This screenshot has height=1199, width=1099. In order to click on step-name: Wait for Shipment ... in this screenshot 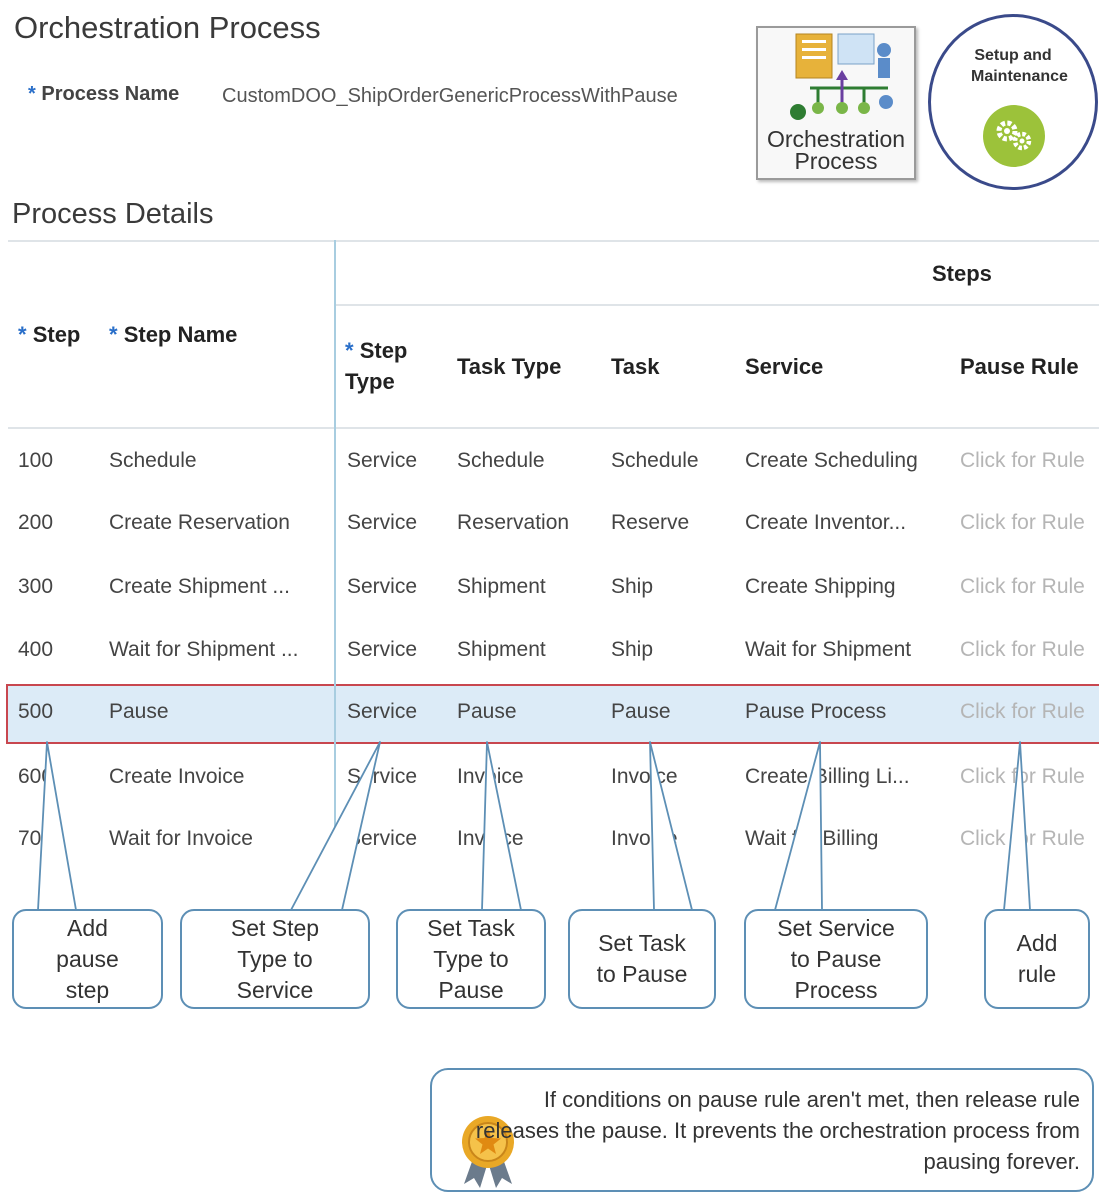, I will do `click(204, 649)`.